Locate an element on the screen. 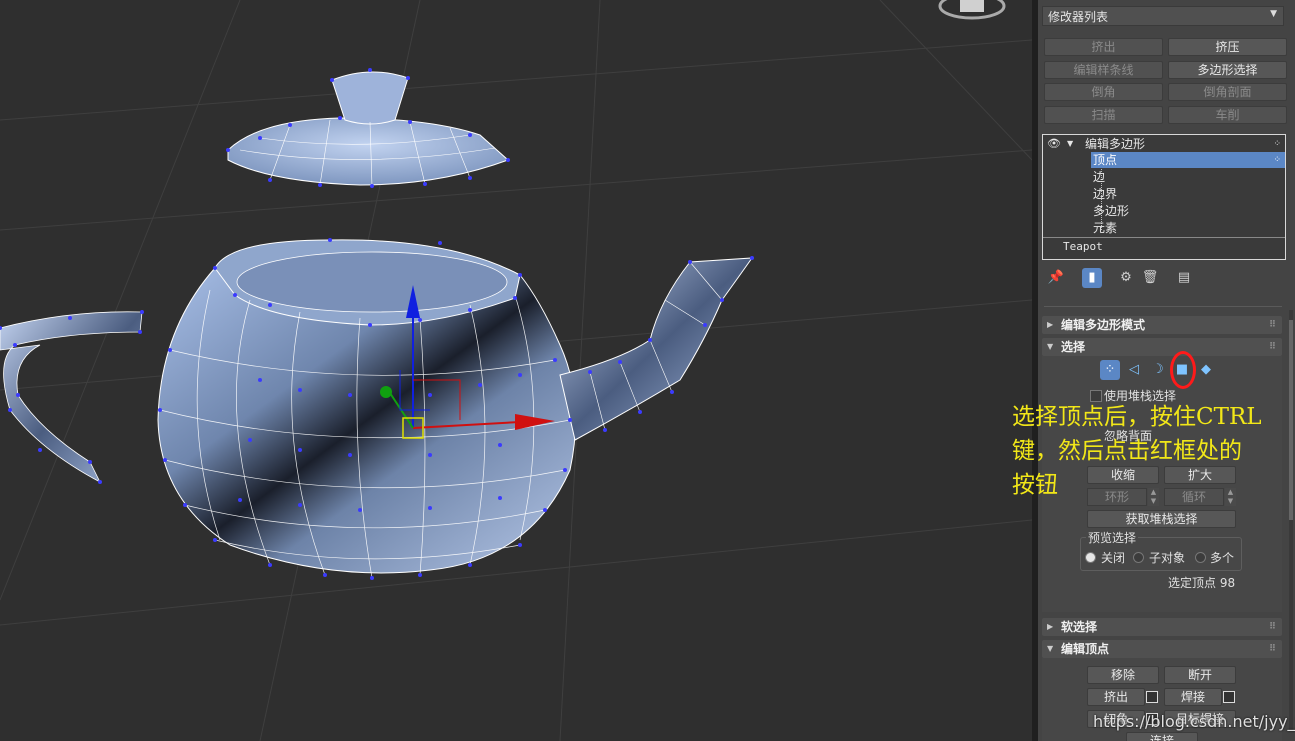  watermark: https://blog.csdn.net/jyy_99 is located at coordinates (1194, 721).